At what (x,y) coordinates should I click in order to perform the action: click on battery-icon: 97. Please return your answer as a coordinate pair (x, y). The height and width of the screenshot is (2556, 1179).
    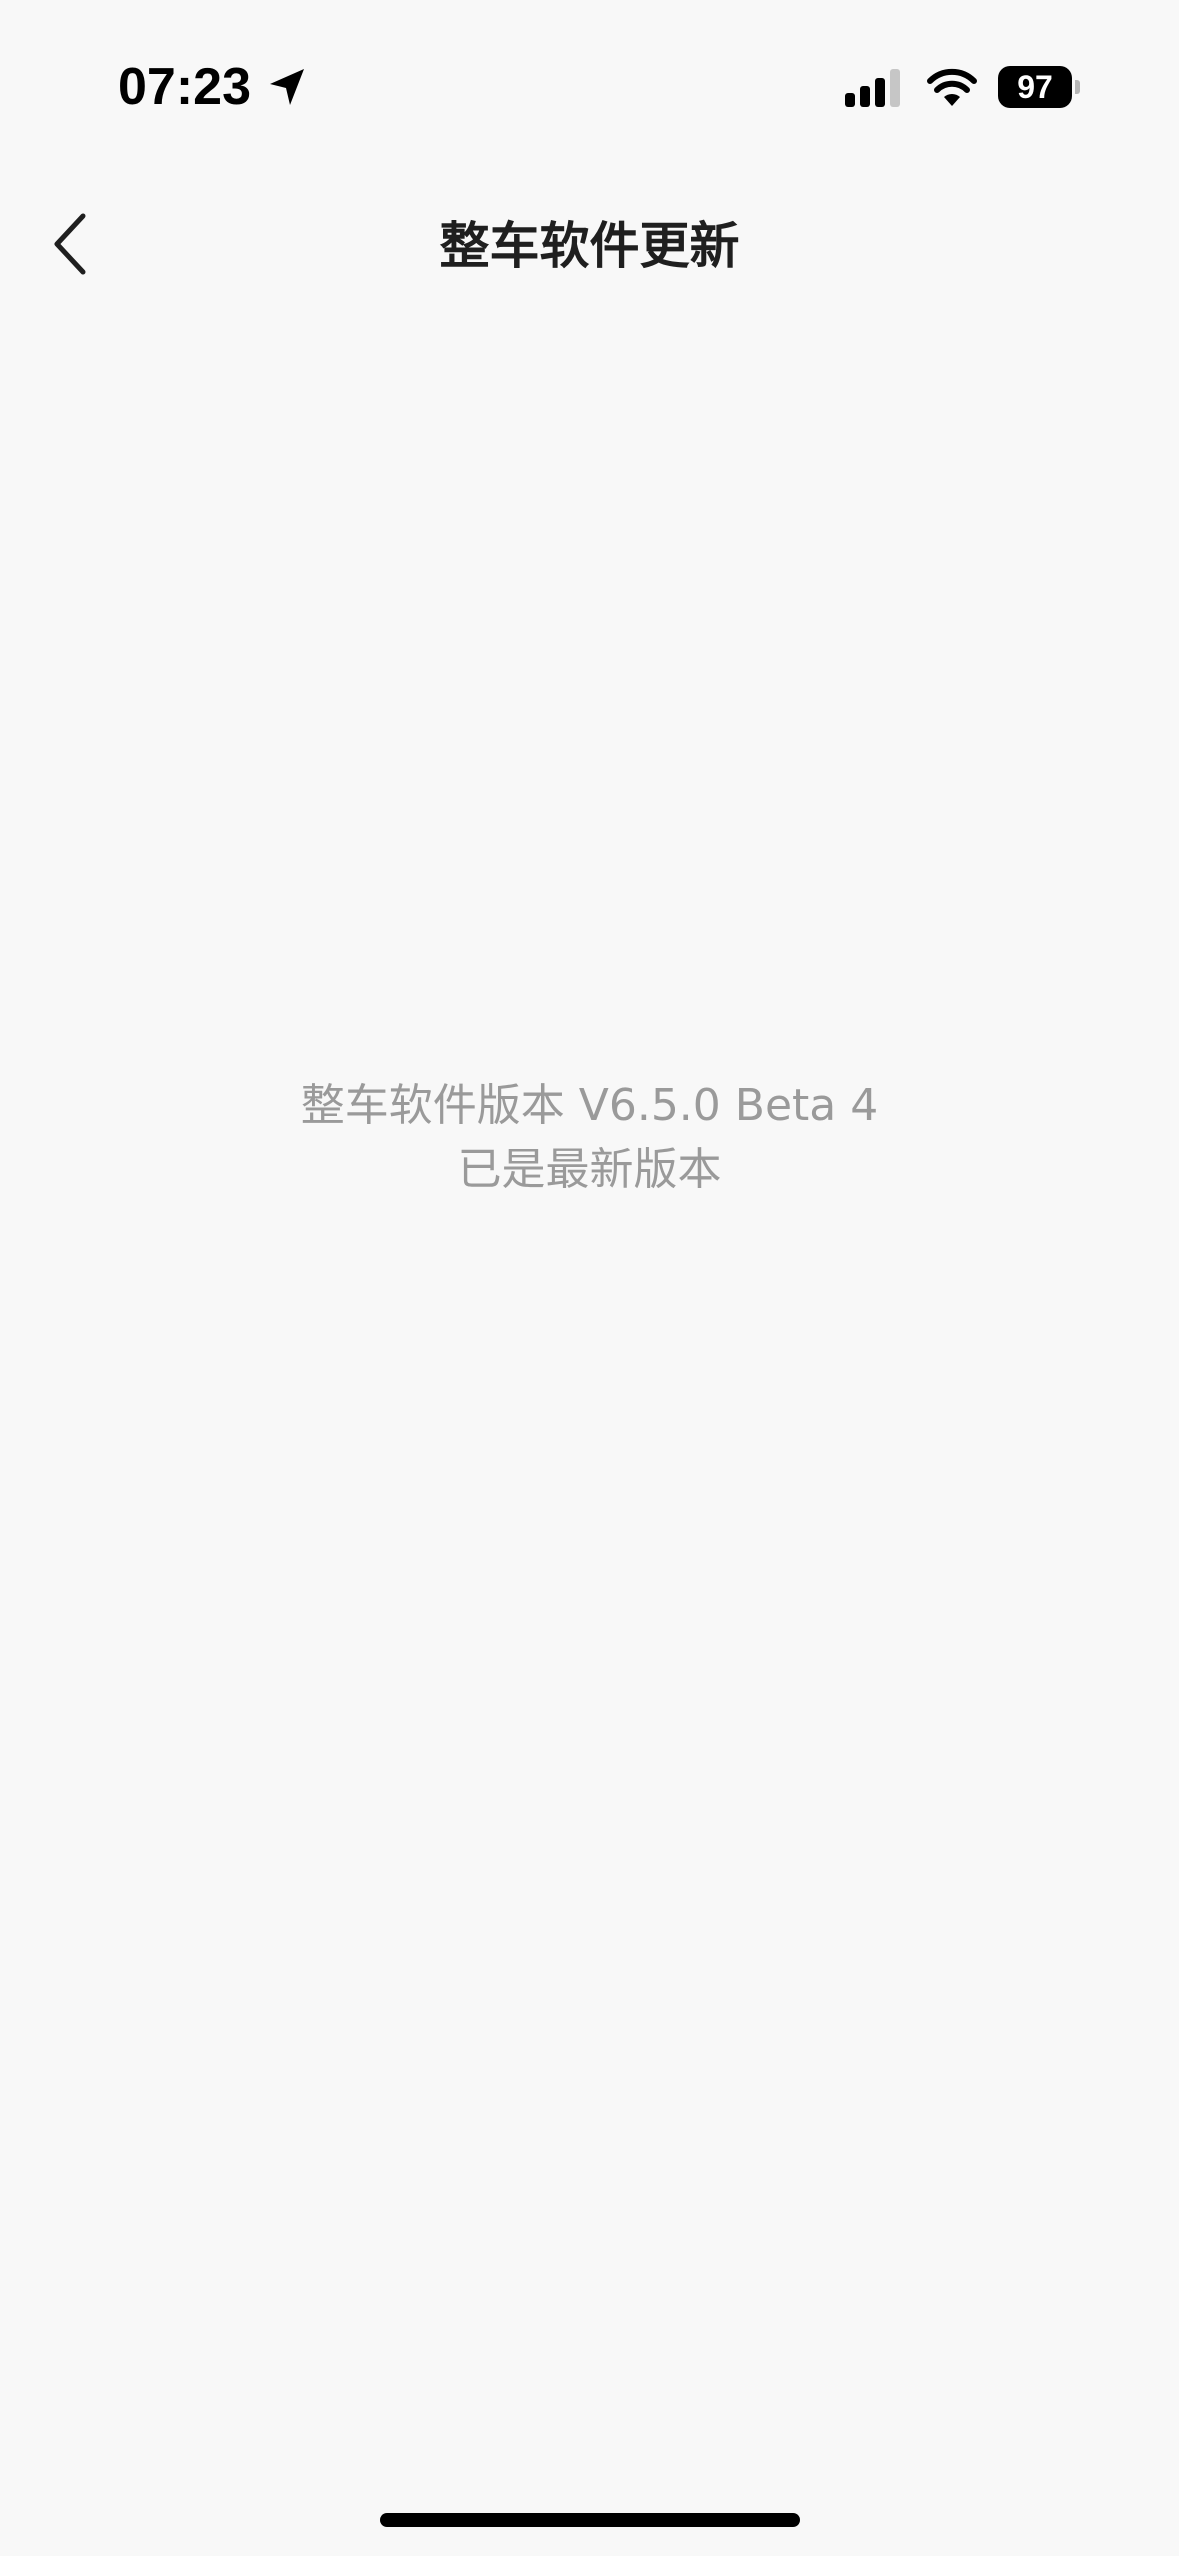
    Looking at the image, I should click on (1039, 87).